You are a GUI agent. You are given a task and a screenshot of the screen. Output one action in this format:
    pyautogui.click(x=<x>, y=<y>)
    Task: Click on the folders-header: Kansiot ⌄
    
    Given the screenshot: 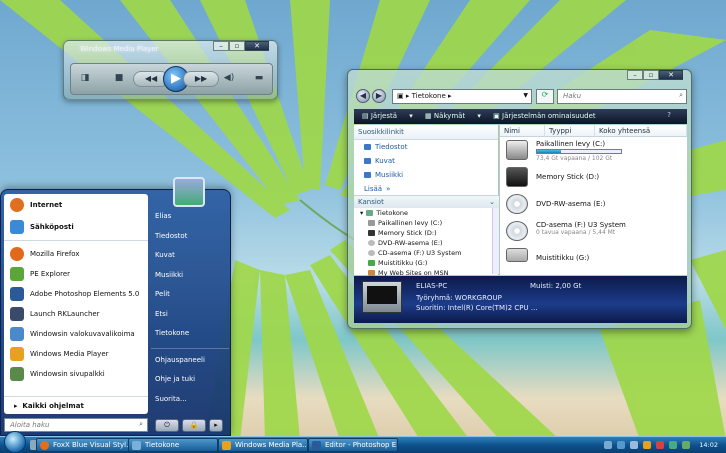 What is the action you would take?
    pyautogui.click(x=426, y=202)
    